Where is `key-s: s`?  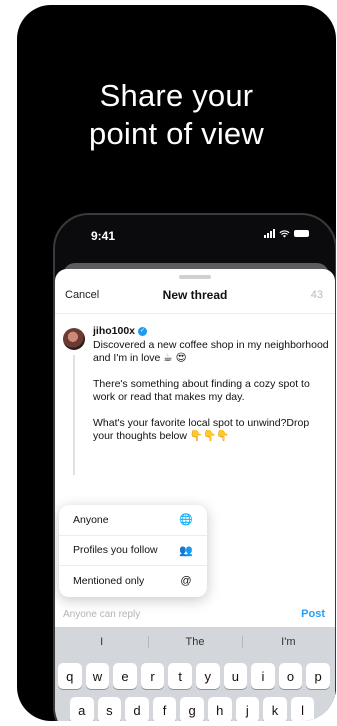 key-s: s is located at coordinates (109, 709).